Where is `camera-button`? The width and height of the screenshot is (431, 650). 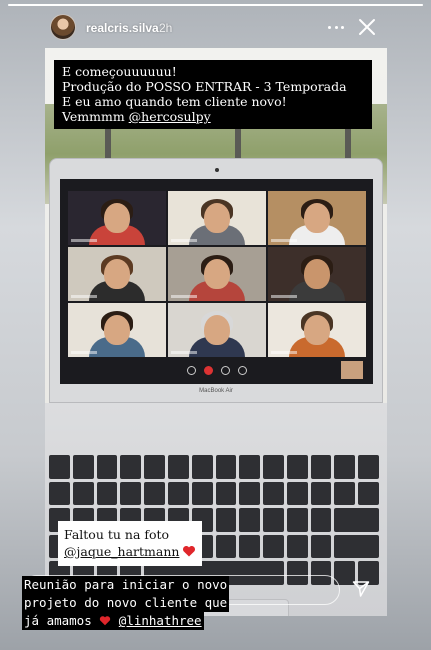
camera-button is located at coordinates (225, 370).